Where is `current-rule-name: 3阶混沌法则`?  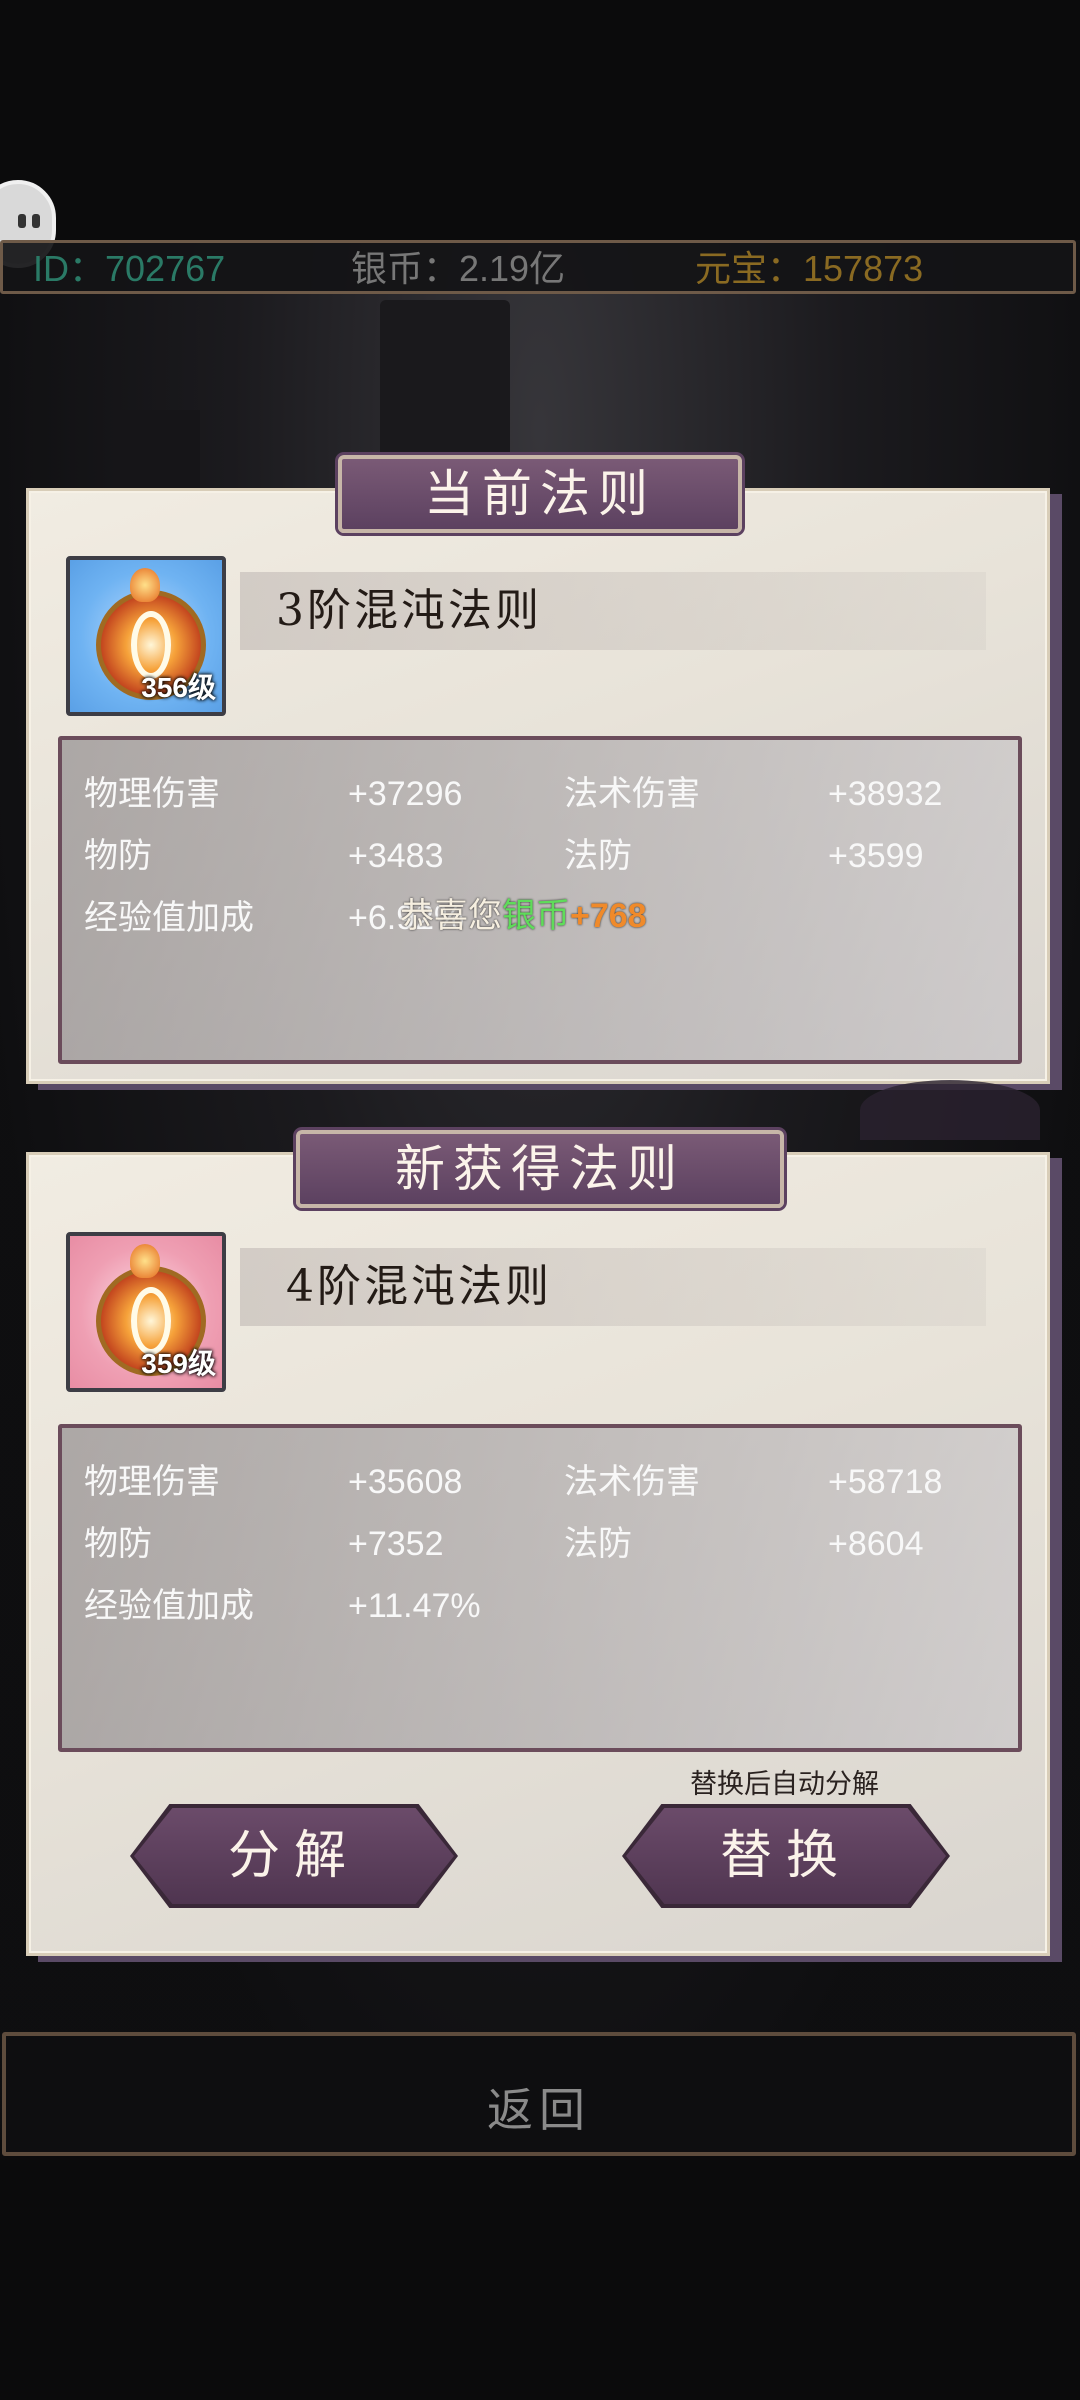
current-rule-name: 3阶混沌法则 is located at coordinates (613, 611).